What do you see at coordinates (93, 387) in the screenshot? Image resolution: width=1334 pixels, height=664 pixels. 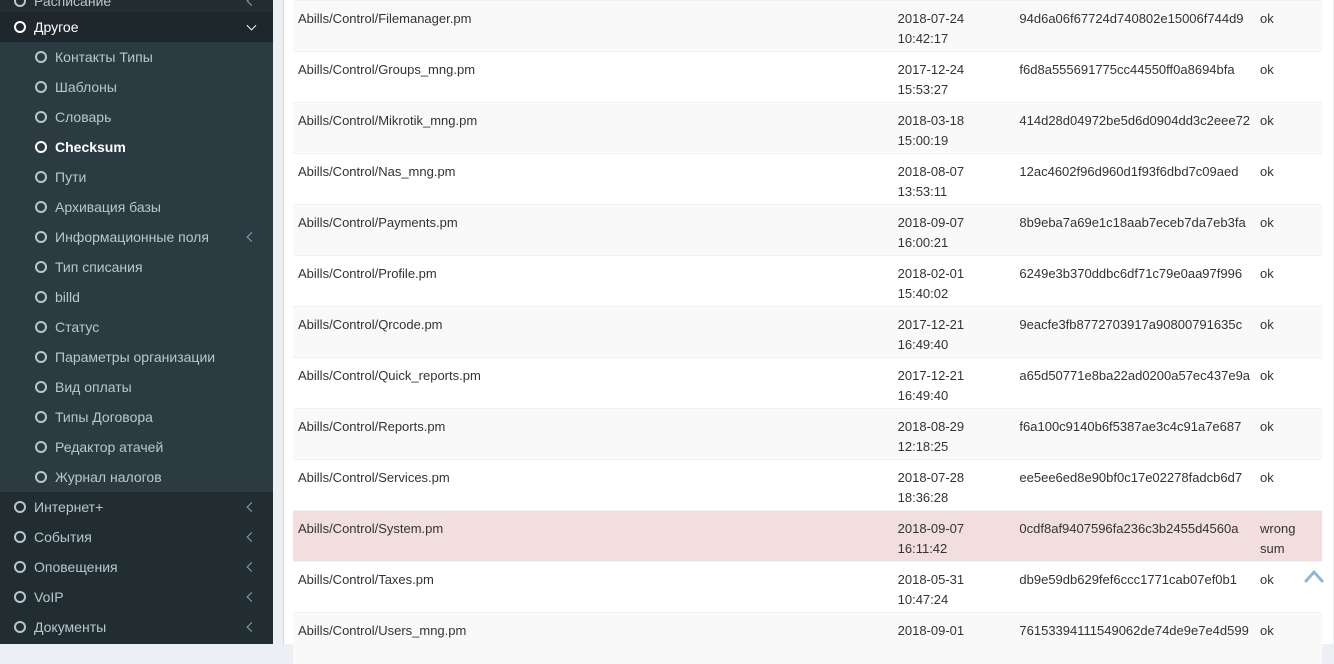 I see `sidebar-subitem-label: Вид оплаты` at bounding box center [93, 387].